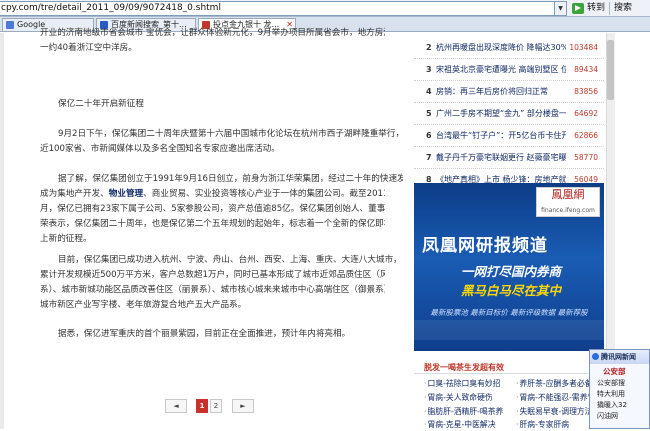  I want to click on rank-item: 3 宋祖英北京豪宅遭曝光 高端别墅区 位置 89434, so click(509, 70).